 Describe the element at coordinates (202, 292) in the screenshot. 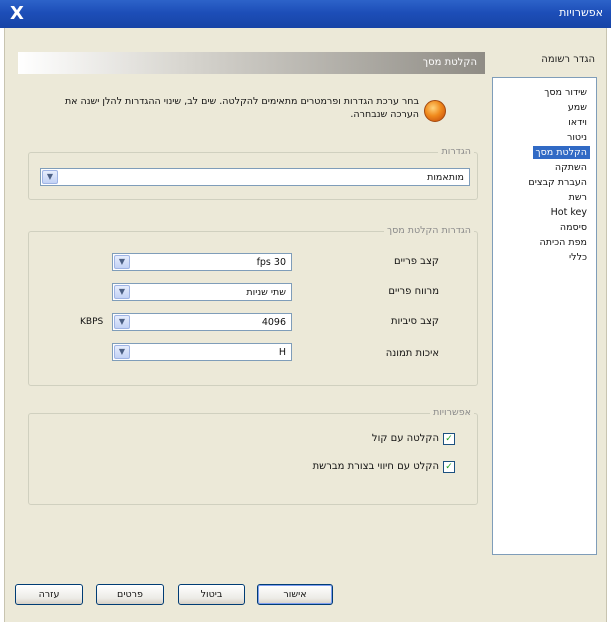

I see `frame-interval-select: ▼ שתי שניות` at that location.